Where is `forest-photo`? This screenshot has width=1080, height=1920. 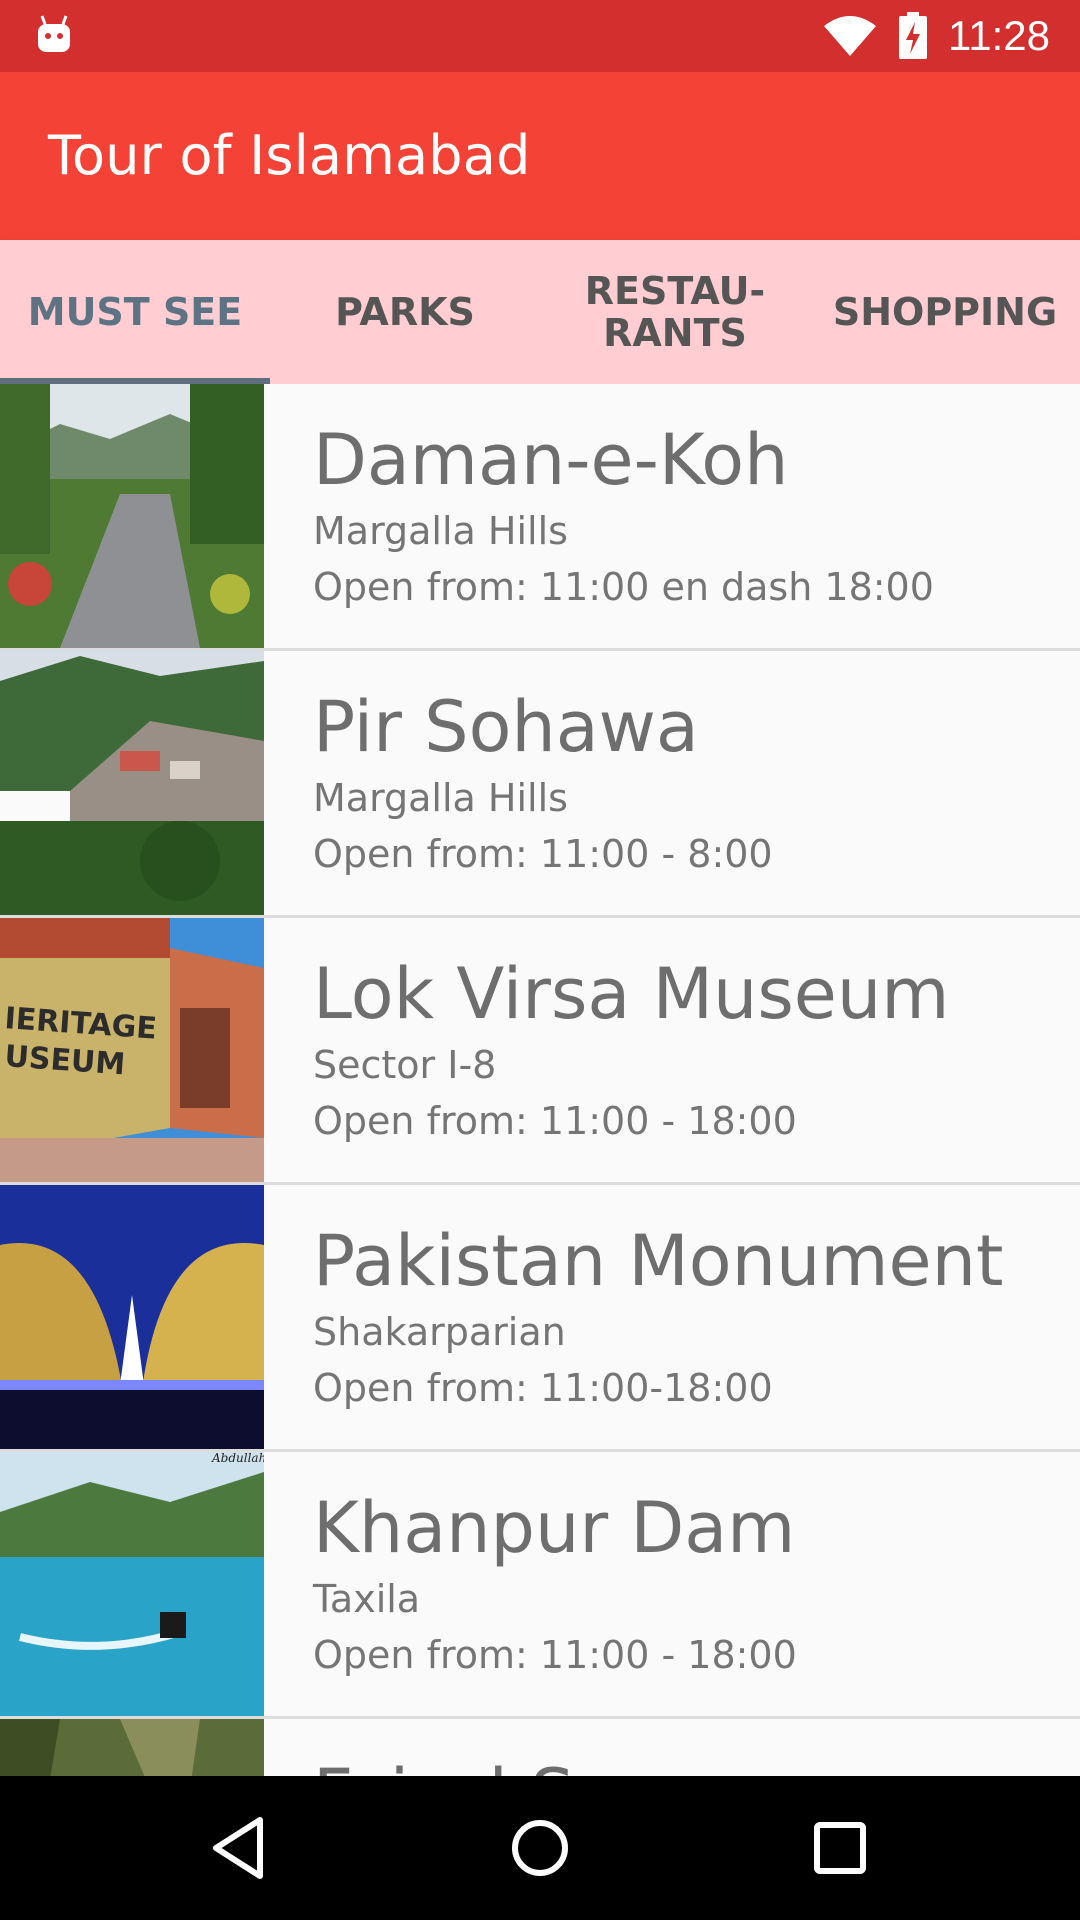
forest-photo is located at coordinates (132, 1747).